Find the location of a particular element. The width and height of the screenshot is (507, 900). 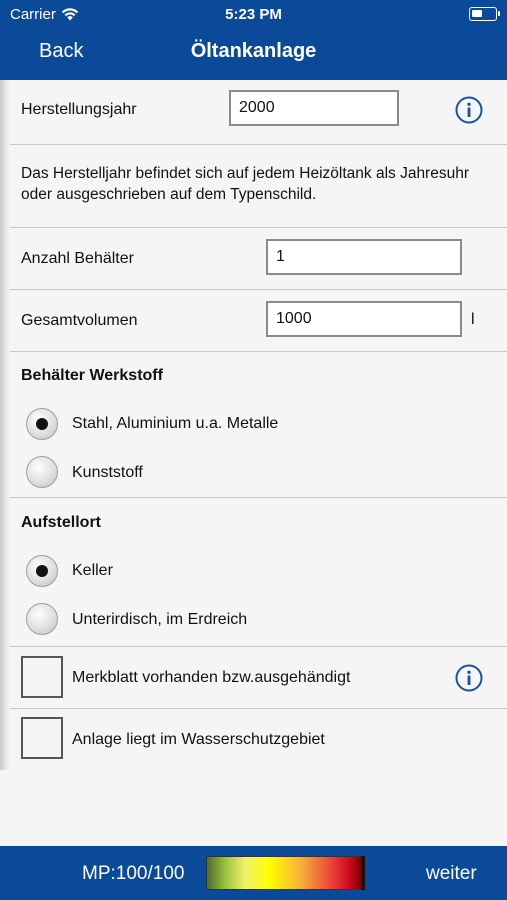

werkstoff-heading: Behälter Werkstoff is located at coordinates (92, 375).